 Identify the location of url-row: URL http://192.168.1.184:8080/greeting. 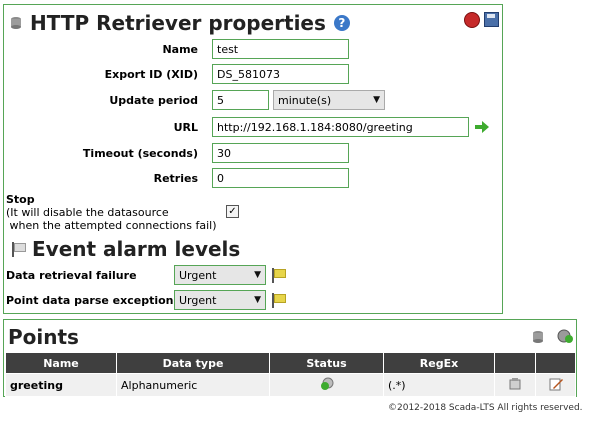
(246, 127).